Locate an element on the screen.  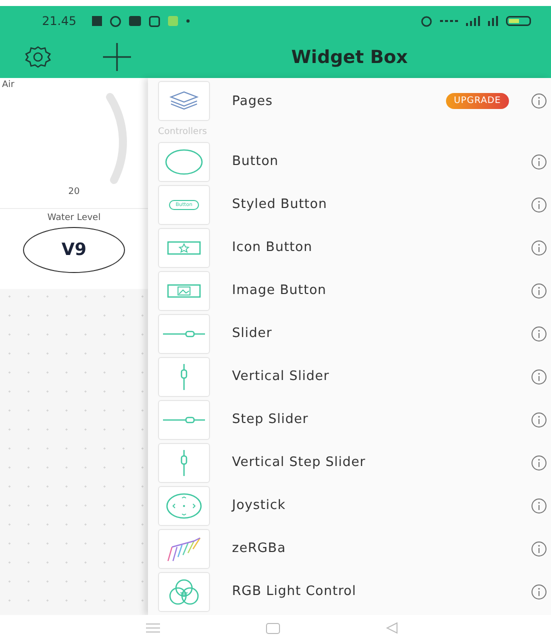
widget-item: Vertical Step Slider is located at coordinates (349, 462).